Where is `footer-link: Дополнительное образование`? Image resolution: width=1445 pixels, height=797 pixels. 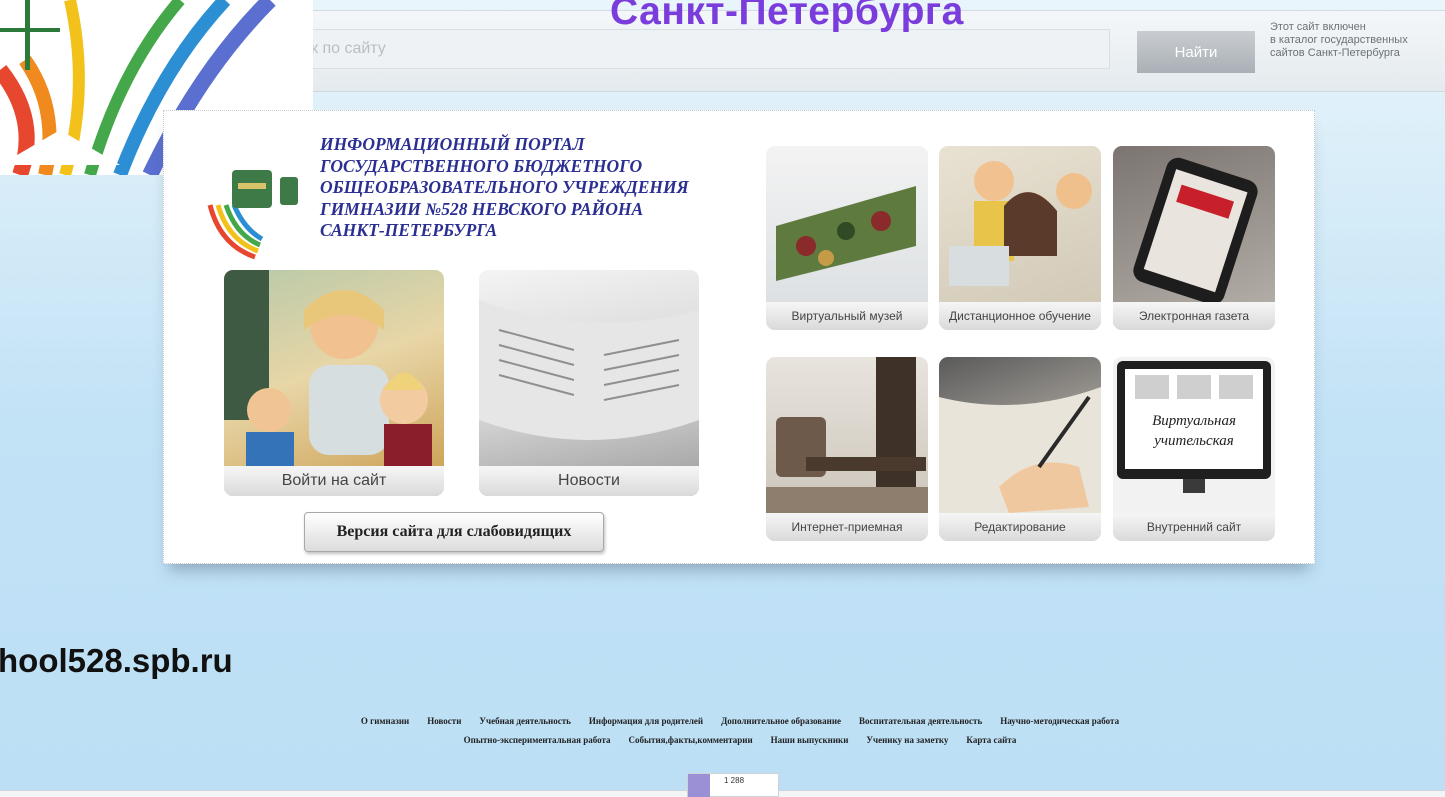
footer-link: Дополнительное образование is located at coordinates (781, 721).